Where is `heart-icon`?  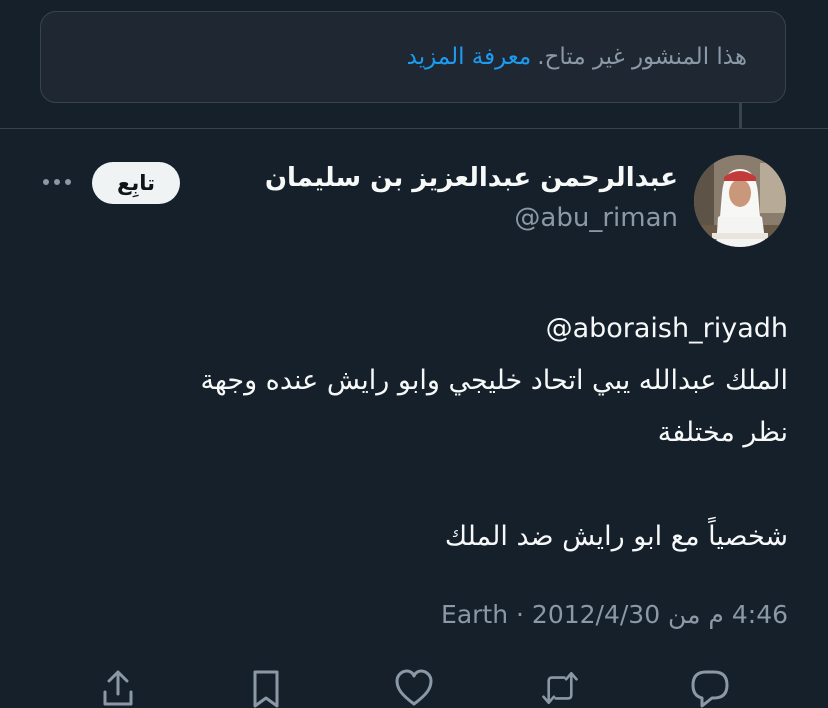
heart-icon is located at coordinates (414, 687).